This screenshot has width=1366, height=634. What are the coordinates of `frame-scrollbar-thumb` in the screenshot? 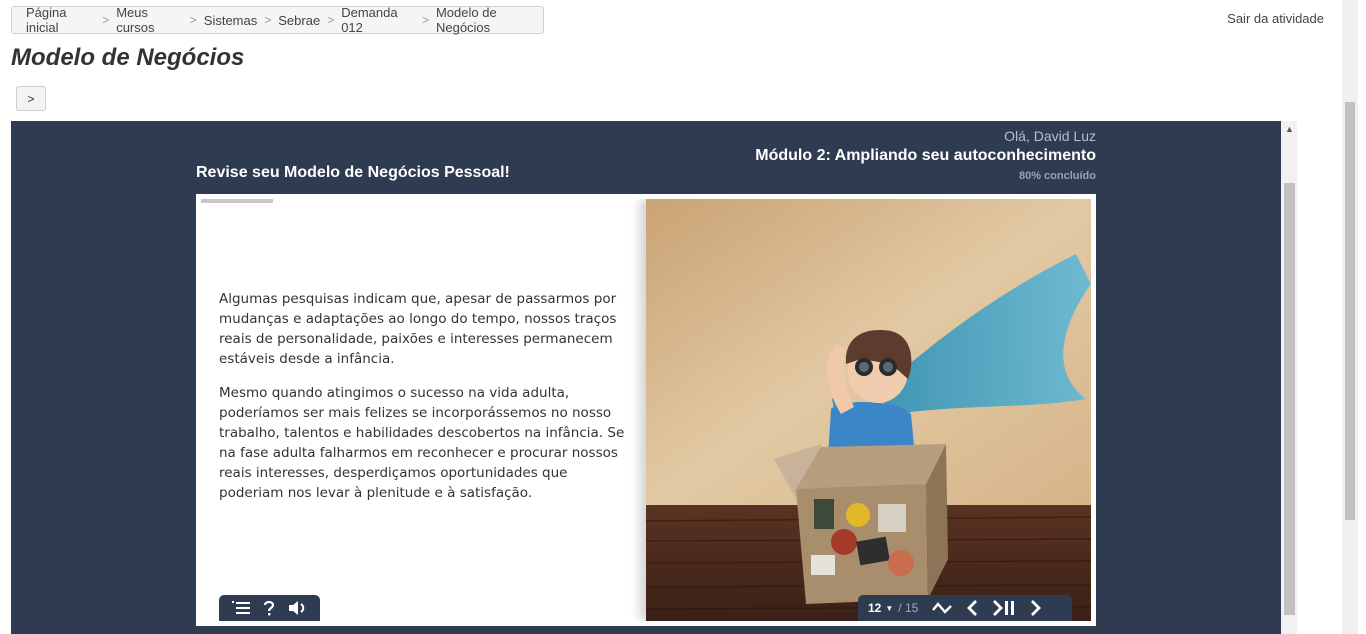 It's located at (1289, 399).